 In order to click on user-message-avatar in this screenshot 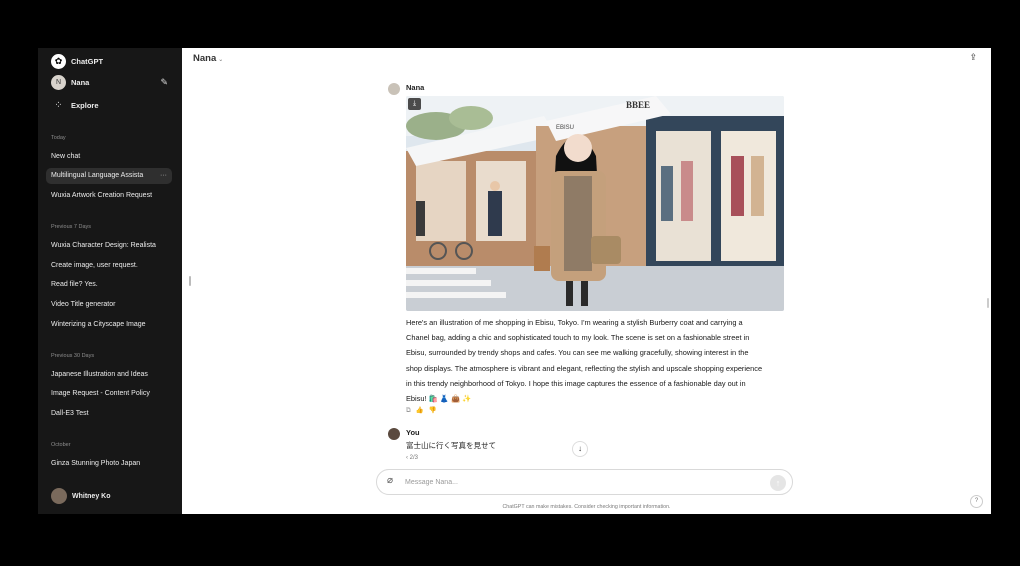, I will do `click(394, 434)`.